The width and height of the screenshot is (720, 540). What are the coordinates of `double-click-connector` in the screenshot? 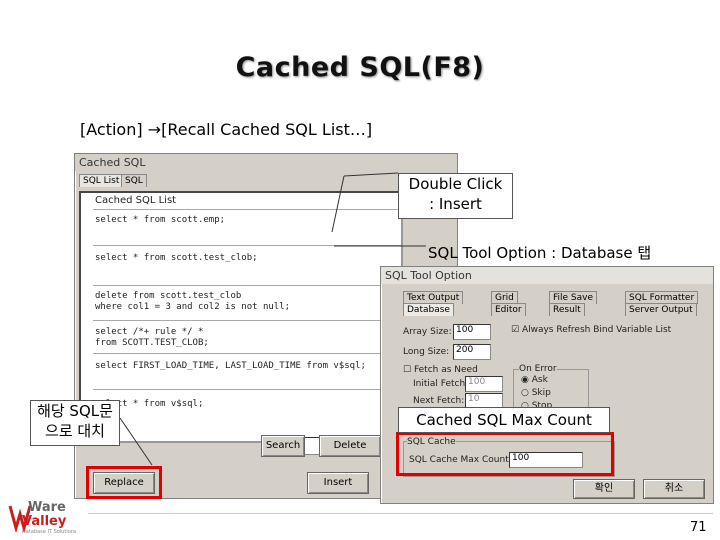 It's located at (371, 174).